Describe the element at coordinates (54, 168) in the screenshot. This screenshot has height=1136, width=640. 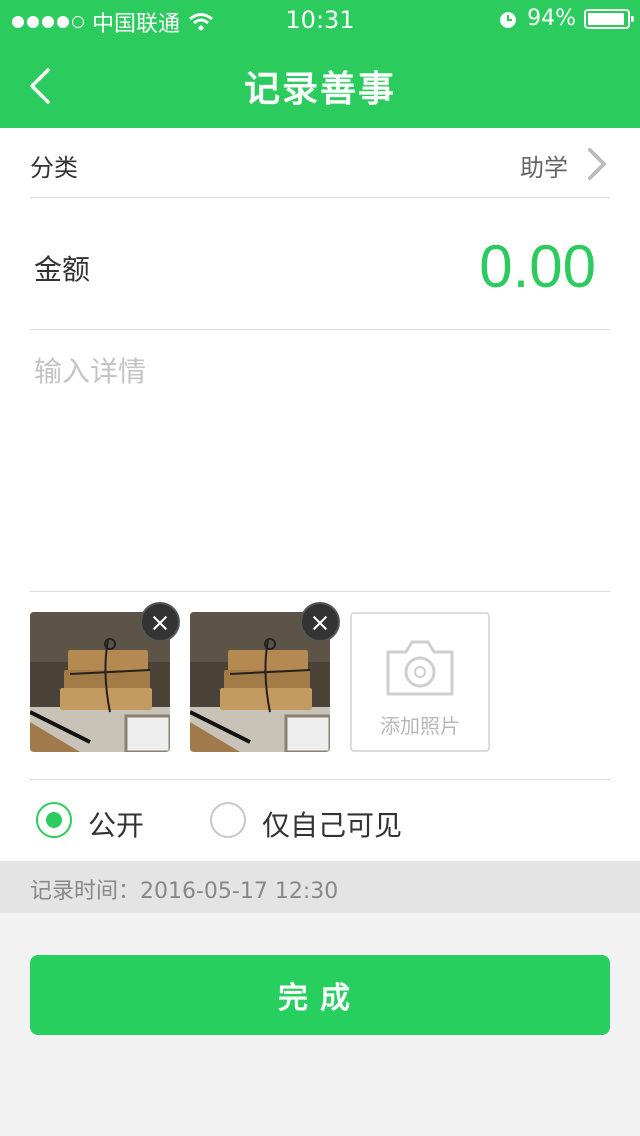
I see `category-label: 分类` at that location.